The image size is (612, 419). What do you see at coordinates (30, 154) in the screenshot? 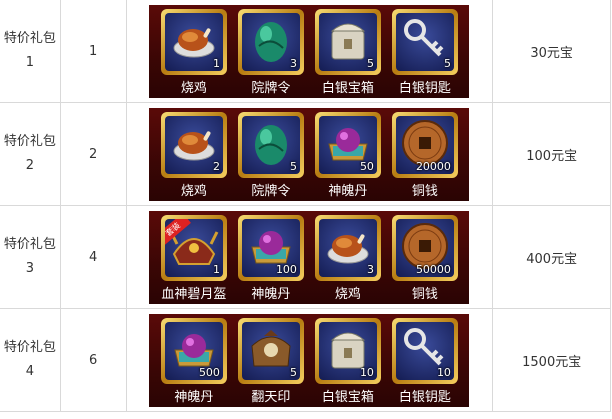
I see `pack-name: 特价礼包2` at bounding box center [30, 154].